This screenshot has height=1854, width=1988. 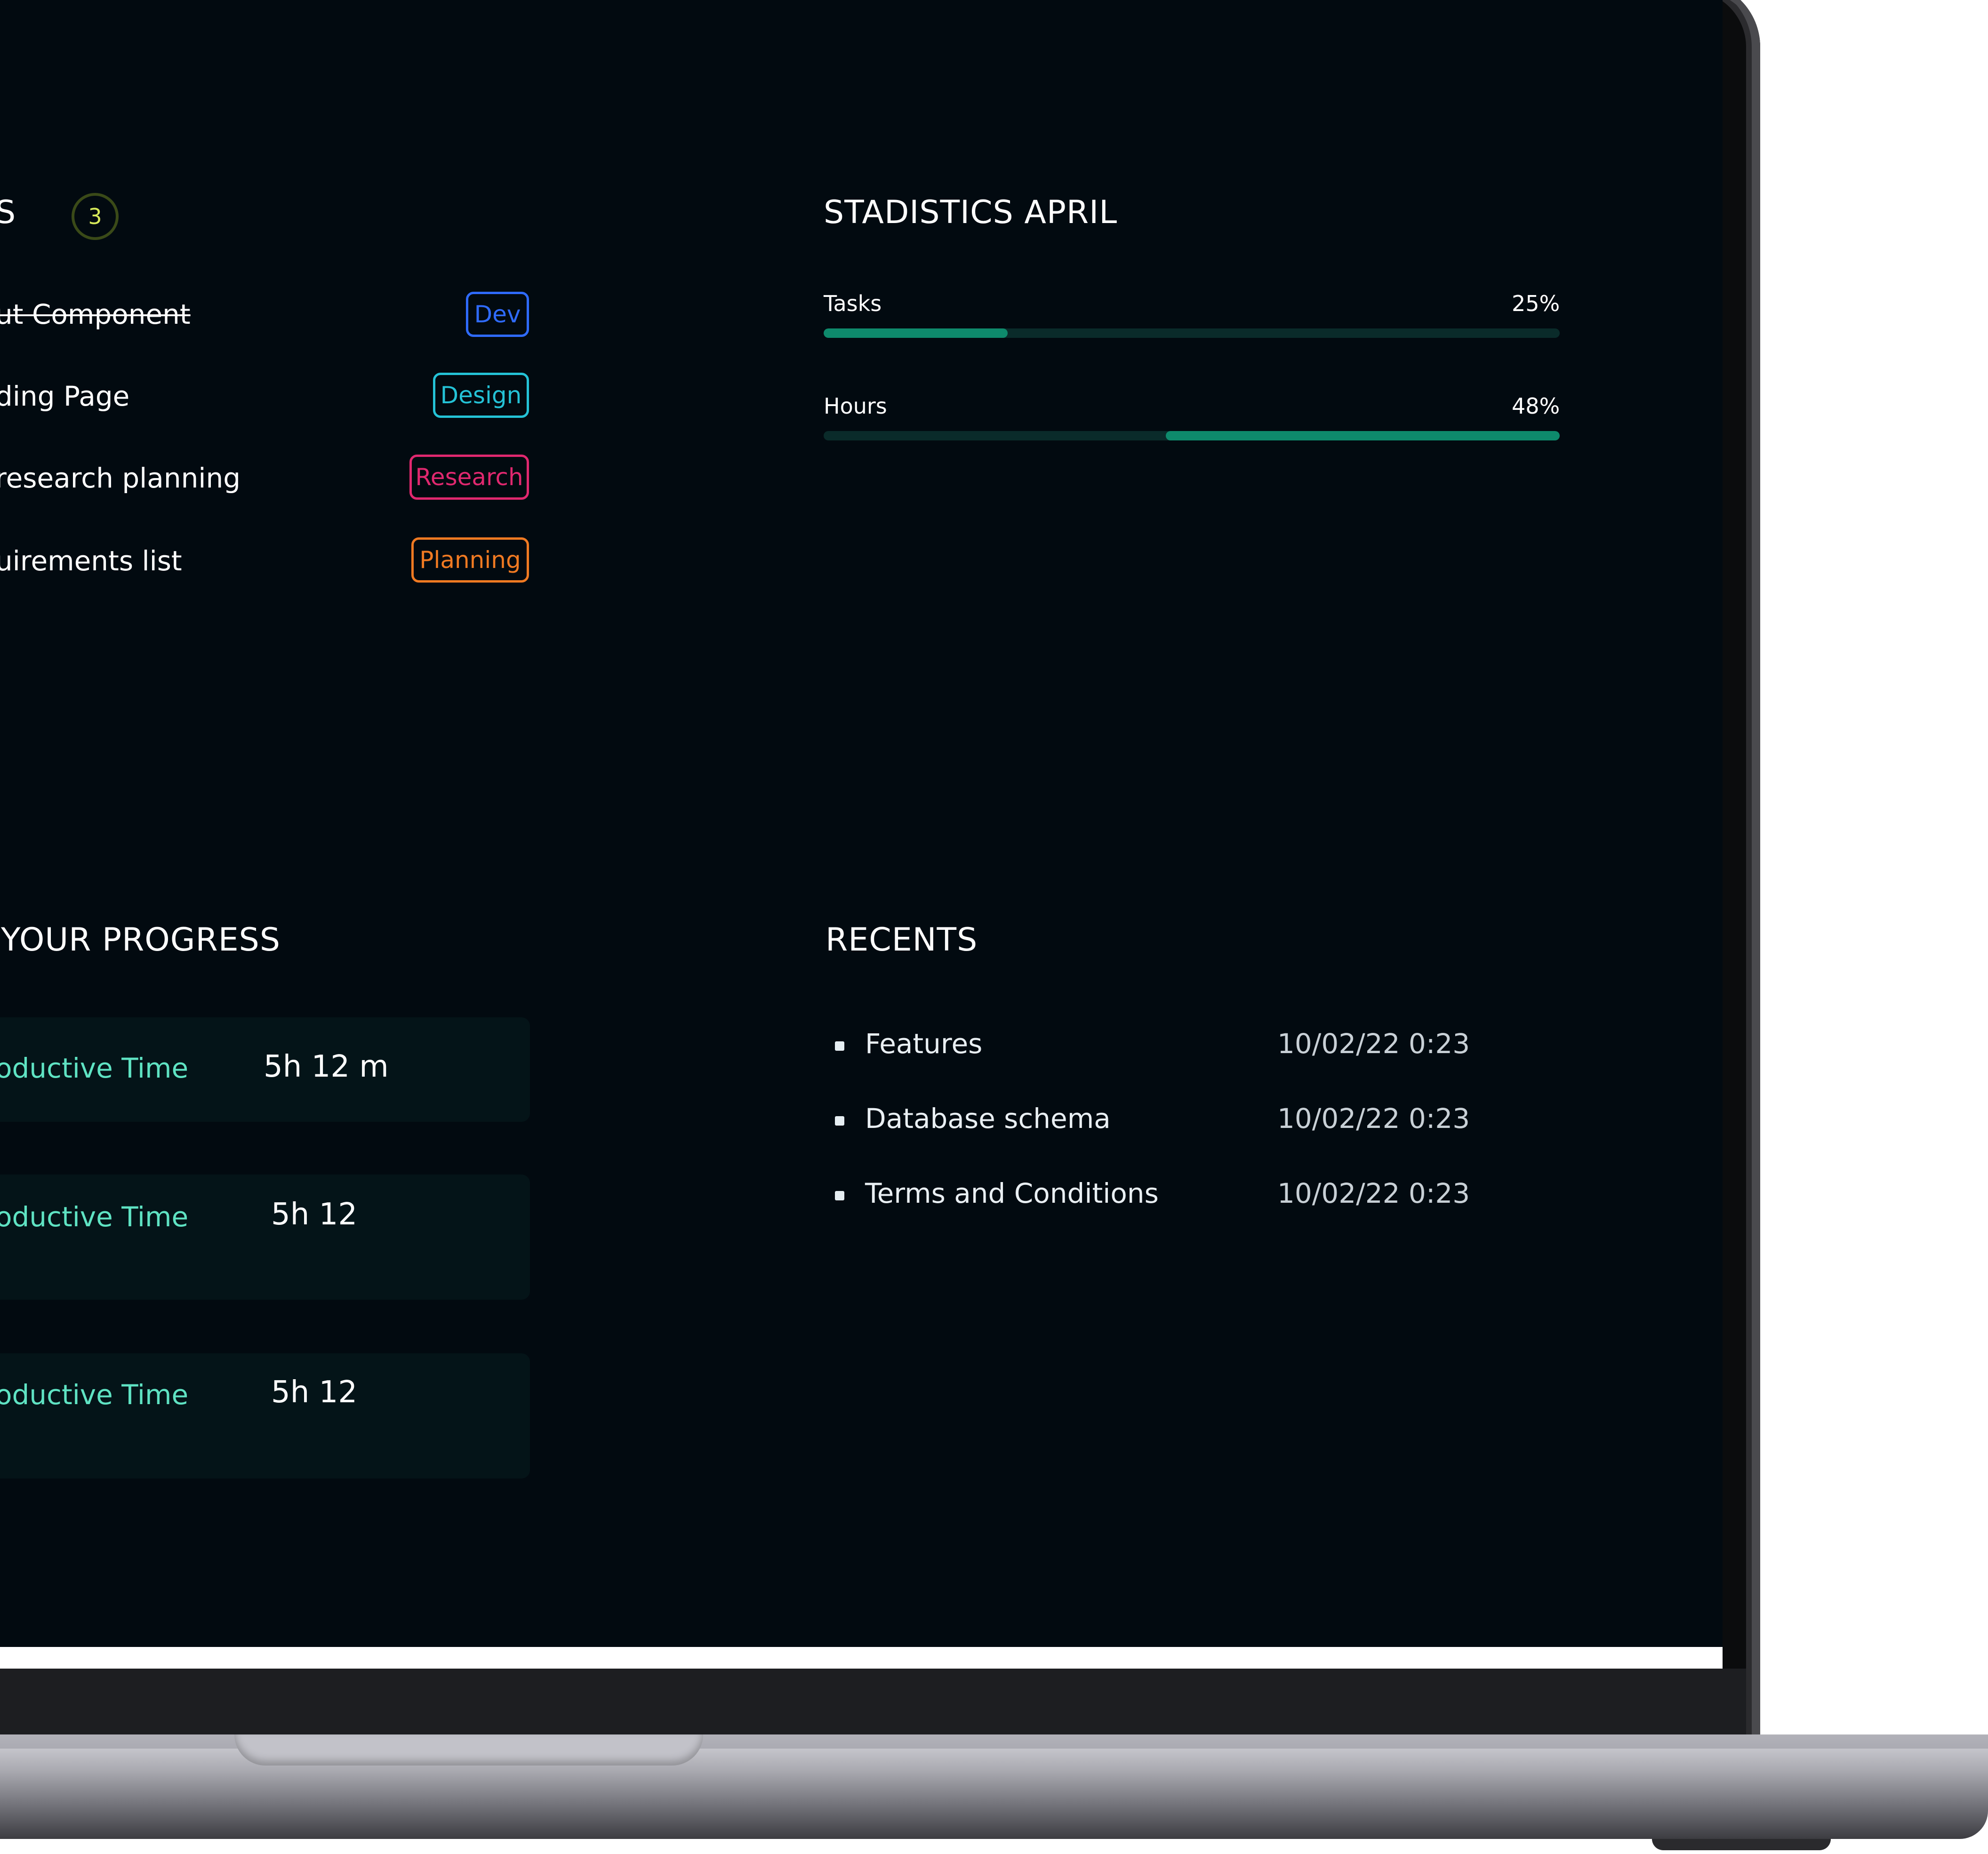 I want to click on task-item-2: ding Page, so click(x=64, y=396).